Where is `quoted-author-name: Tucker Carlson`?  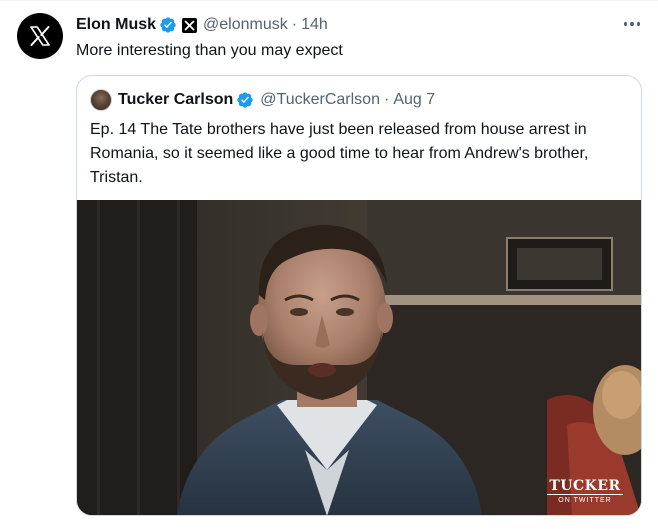
quoted-author-name: Tucker Carlson is located at coordinates (175, 100).